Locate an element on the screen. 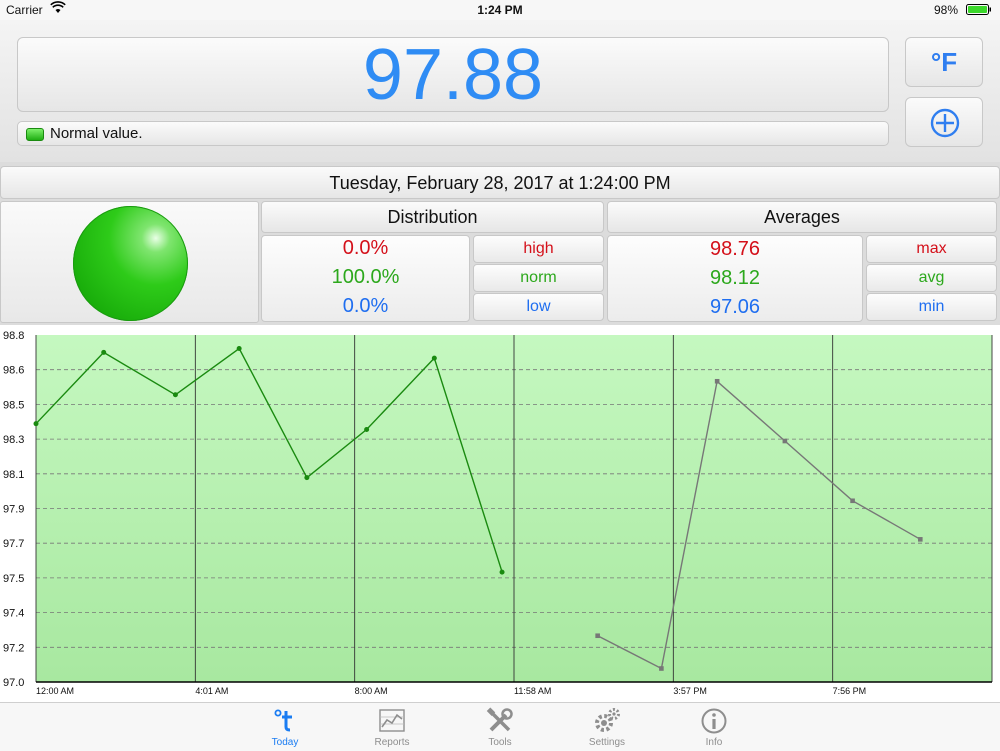  chart-x-tick-label: 4:01 AM is located at coordinates (211, 691).